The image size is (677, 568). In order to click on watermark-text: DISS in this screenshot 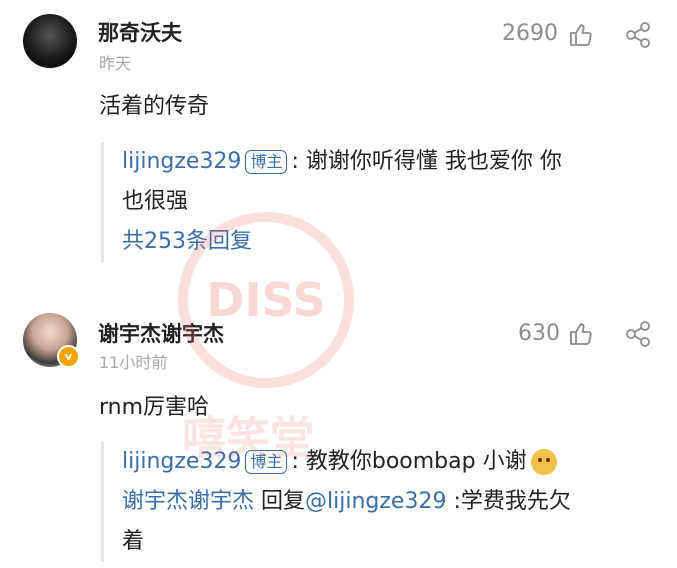, I will do `click(266, 300)`.